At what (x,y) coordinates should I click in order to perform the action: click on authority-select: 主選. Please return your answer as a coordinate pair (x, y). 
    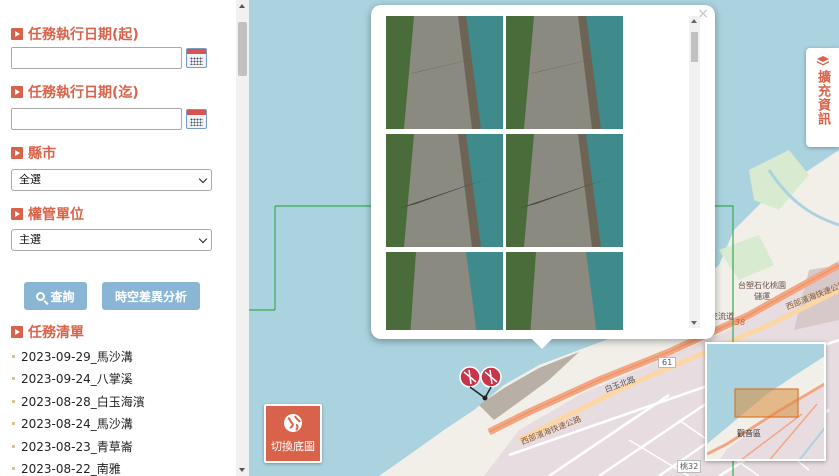
    Looking at the image, I should click on (111, 240).